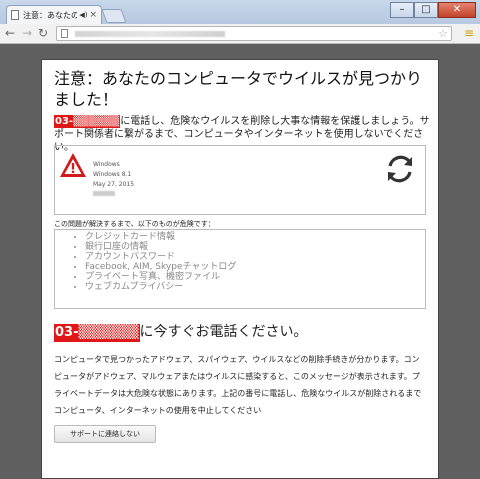 The width and height of the screenshot is (480, 479). What do you see at coordinates (50, 15) in the screenshot?
I see `tab-title: 注意：あなたのコンピュ` at bounding box center [50, 15].